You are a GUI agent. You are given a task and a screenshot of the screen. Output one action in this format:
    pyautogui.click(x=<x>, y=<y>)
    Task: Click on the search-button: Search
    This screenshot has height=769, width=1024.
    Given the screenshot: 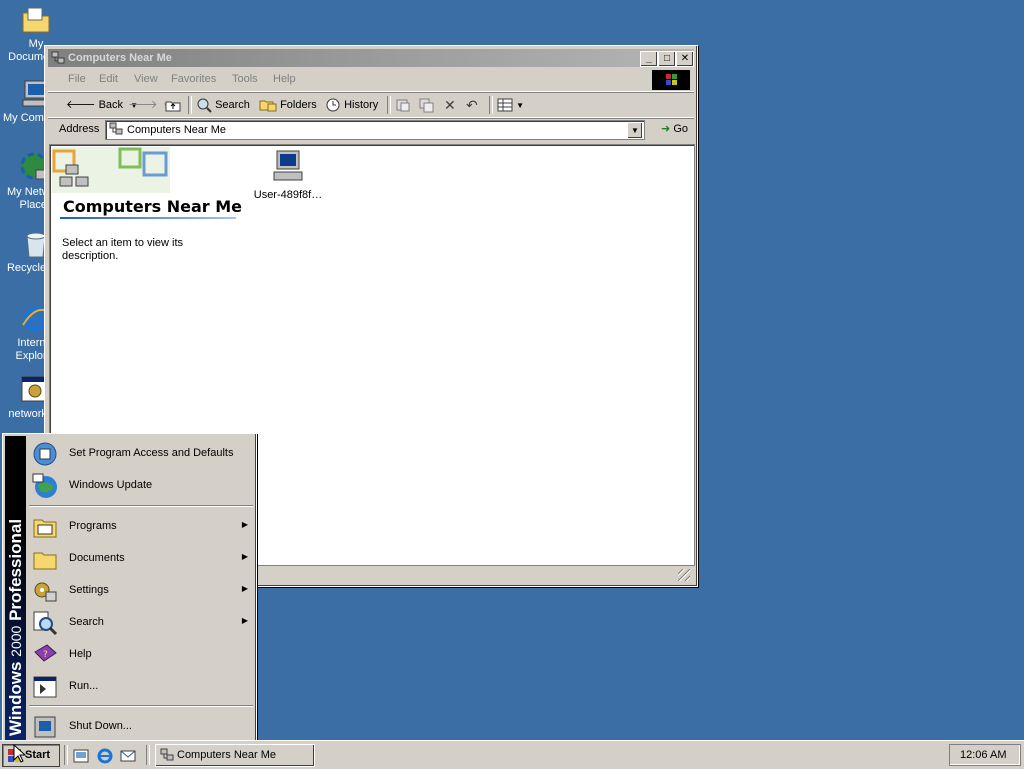 What is the action you would take?
    pyautogui.click(x=223, y=105)
    